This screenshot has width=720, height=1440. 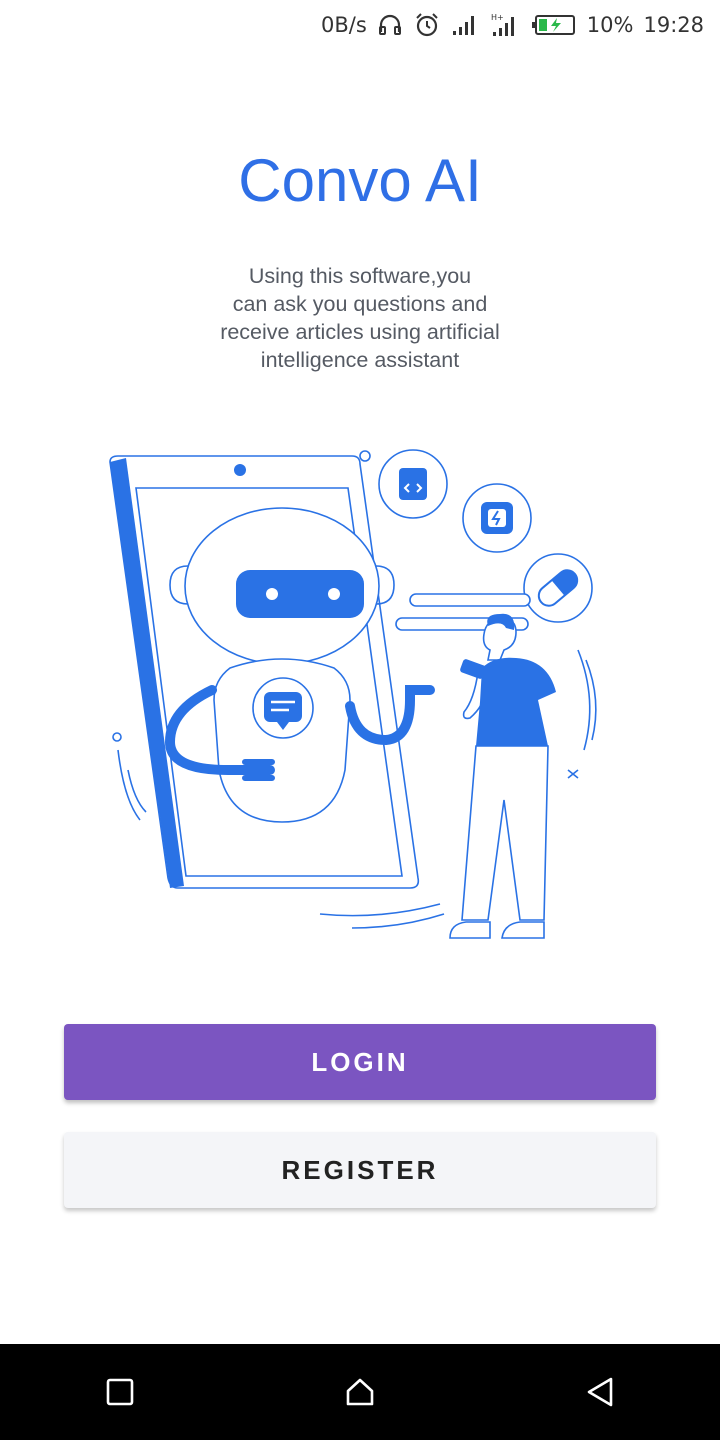 I want to click on login-button: LOGIN, so click(x=360, y=1062).